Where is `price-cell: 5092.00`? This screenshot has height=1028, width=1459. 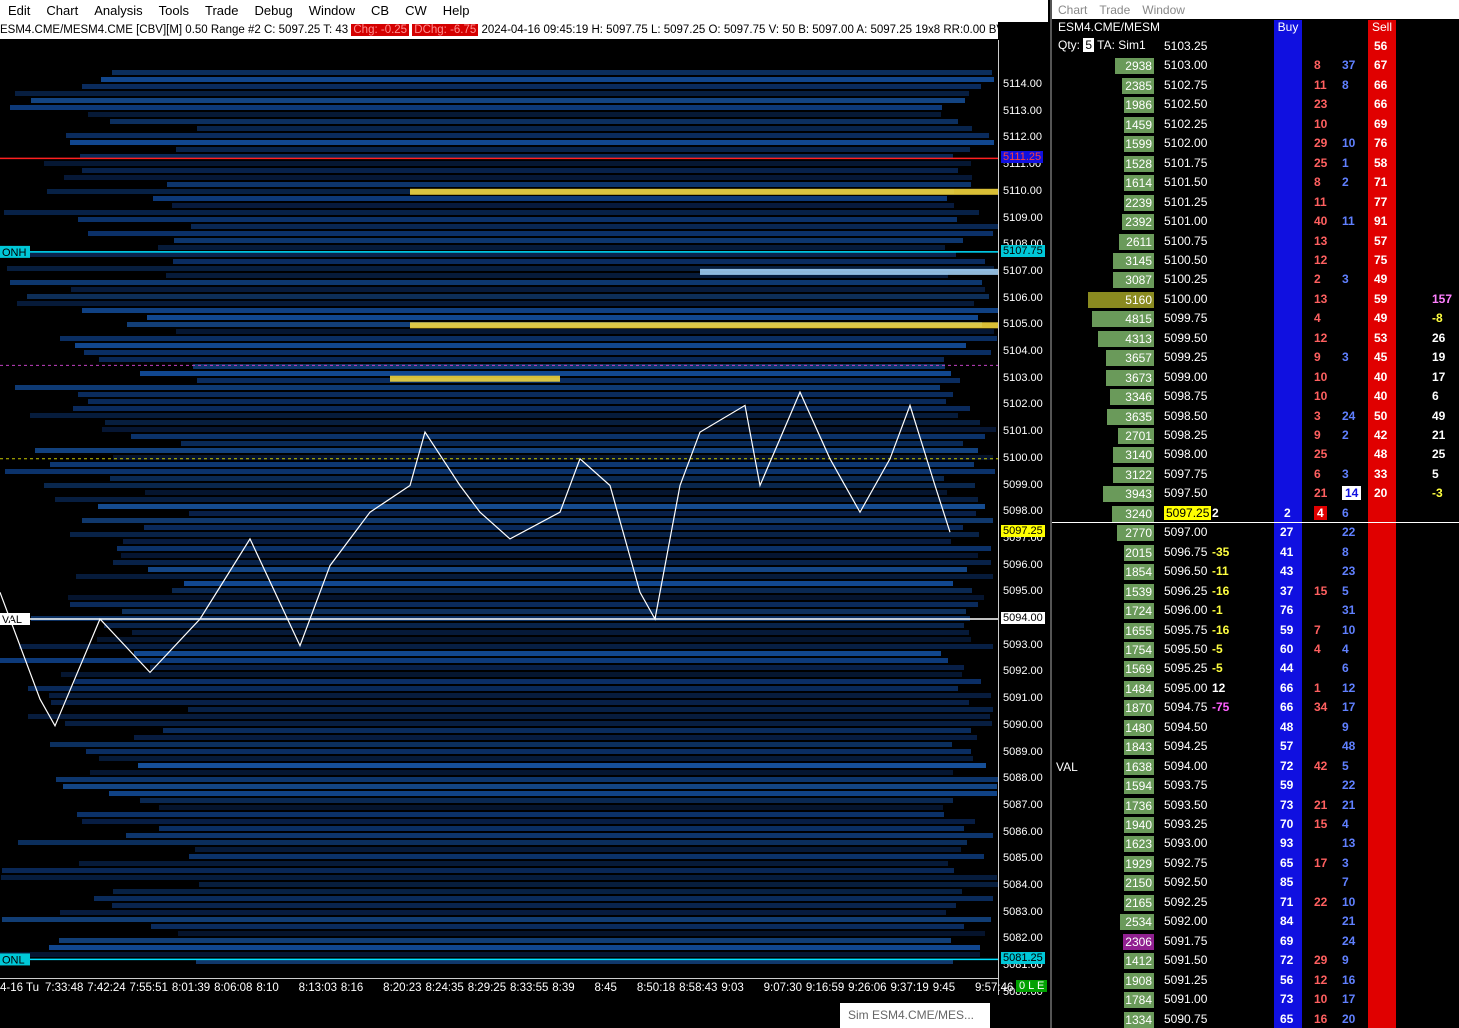 price-cell: 5092.00 is located at coordinates (1185, 921).